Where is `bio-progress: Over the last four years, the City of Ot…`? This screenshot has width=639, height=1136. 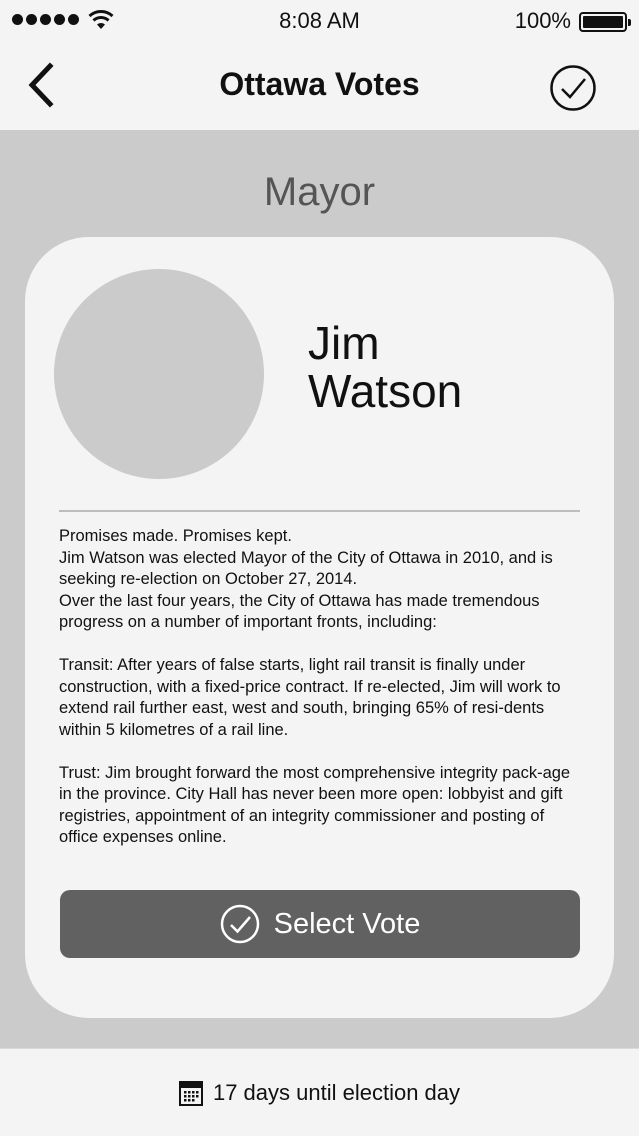 bio-progress: Over the last four years, the City of Ot… is located at coordinates (299, 611).